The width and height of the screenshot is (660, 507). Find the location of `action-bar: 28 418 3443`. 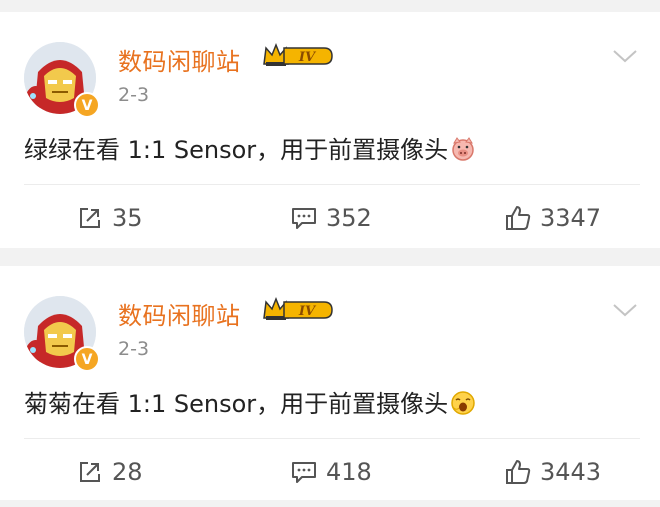

action-bar: 28 418 3443 is located at coordinates (330, 472).